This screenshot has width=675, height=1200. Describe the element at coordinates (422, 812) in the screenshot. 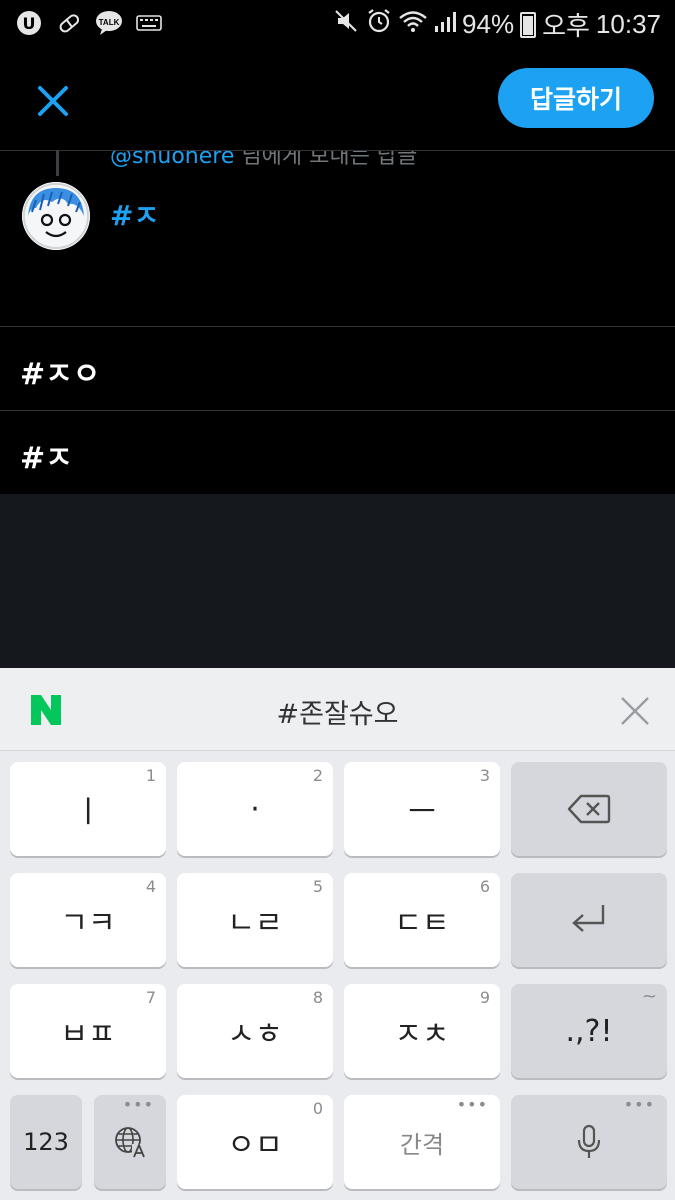

I see `key-label: ㅡ` at that location.